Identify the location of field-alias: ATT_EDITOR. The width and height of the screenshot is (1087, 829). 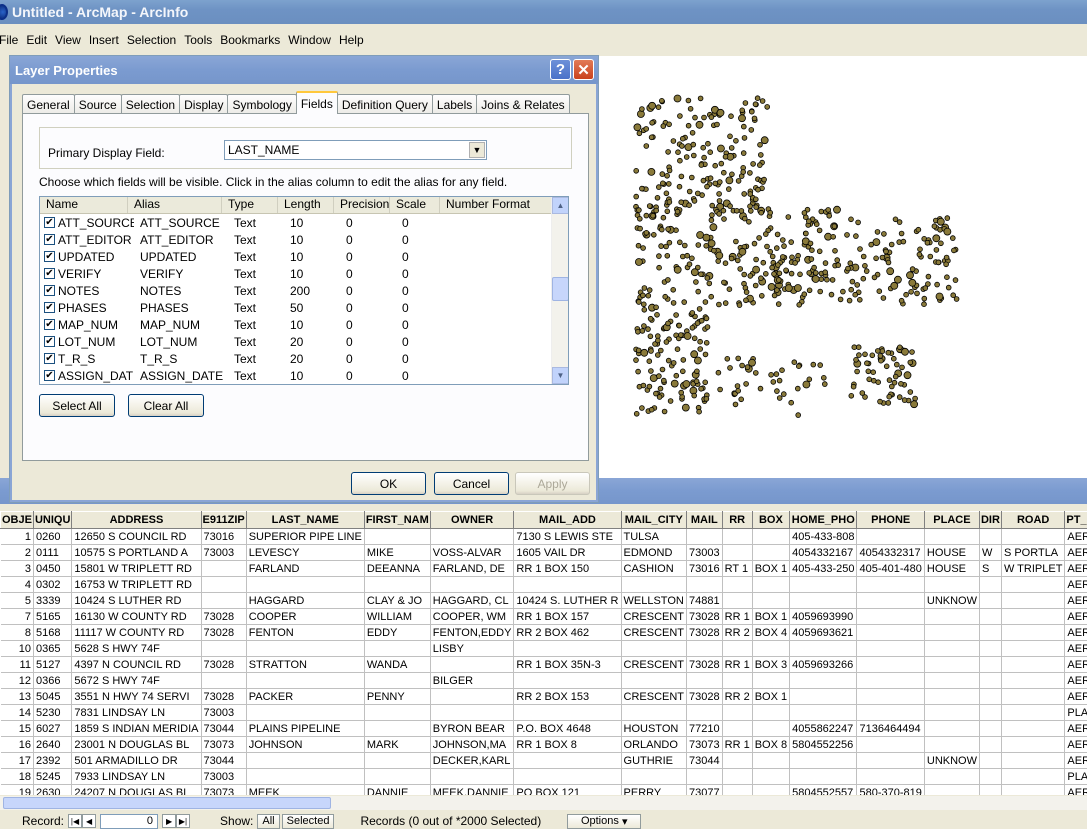
(181, 240).